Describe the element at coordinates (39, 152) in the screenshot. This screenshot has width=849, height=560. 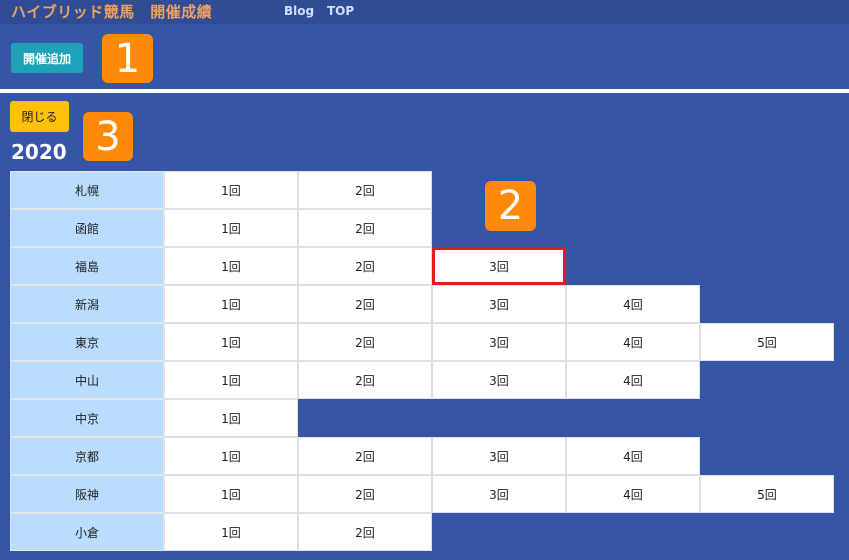
I see `year-heading: 2020` at that location.